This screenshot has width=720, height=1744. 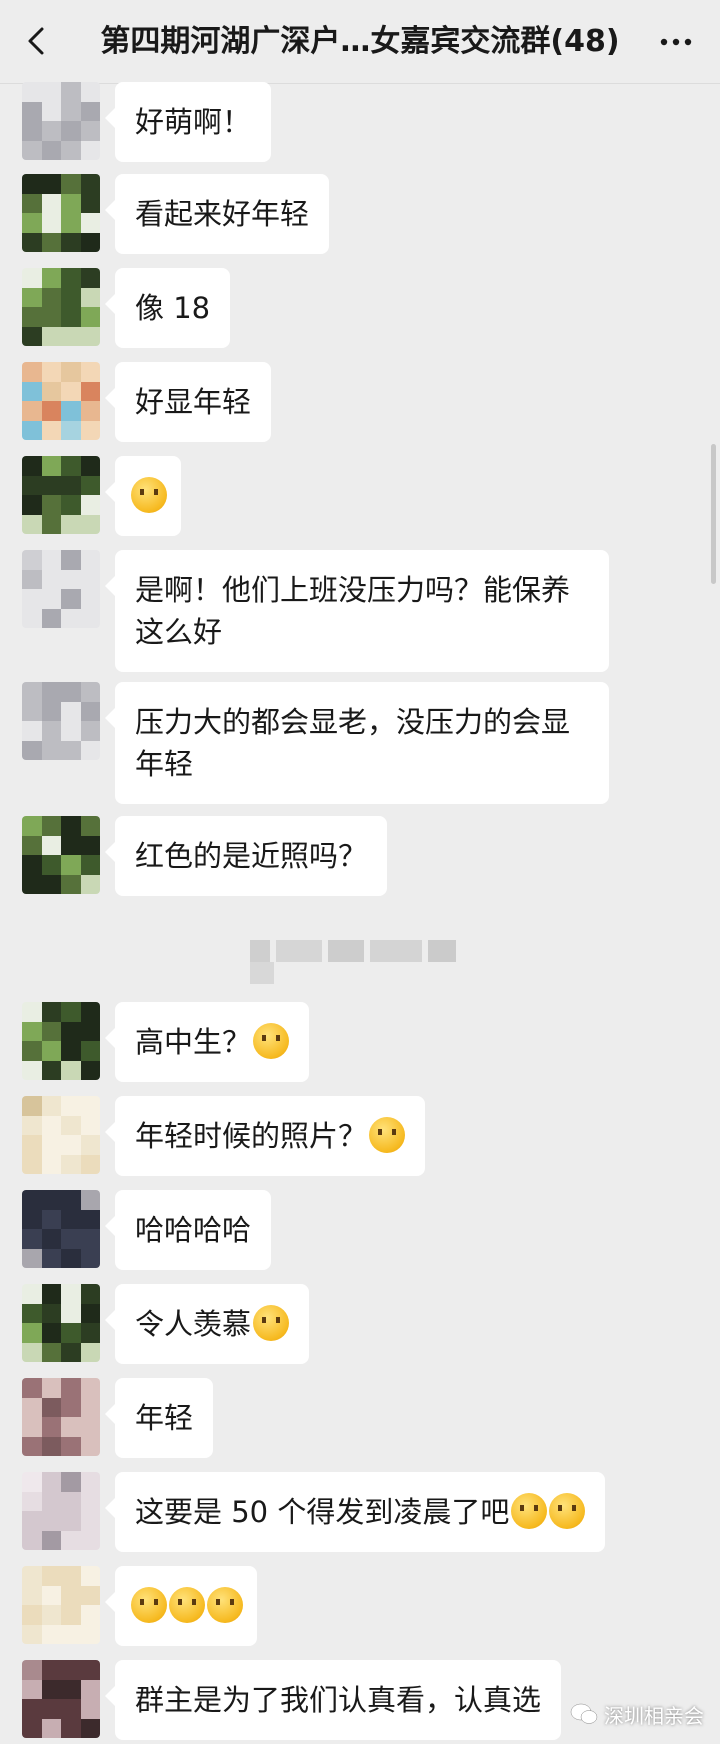 I want to click on chevron-left-icon, so click(x=37, y=41).